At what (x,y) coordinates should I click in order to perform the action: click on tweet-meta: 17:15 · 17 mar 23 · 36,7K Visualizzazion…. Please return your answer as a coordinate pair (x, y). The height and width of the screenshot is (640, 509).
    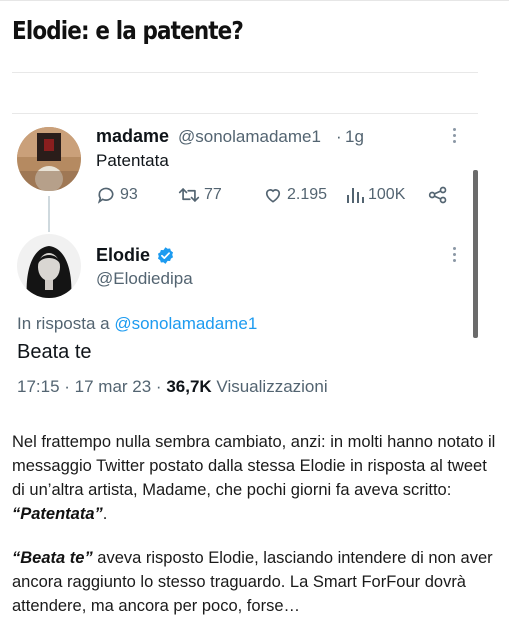
    Looking at the image, I should click on (172, 387).